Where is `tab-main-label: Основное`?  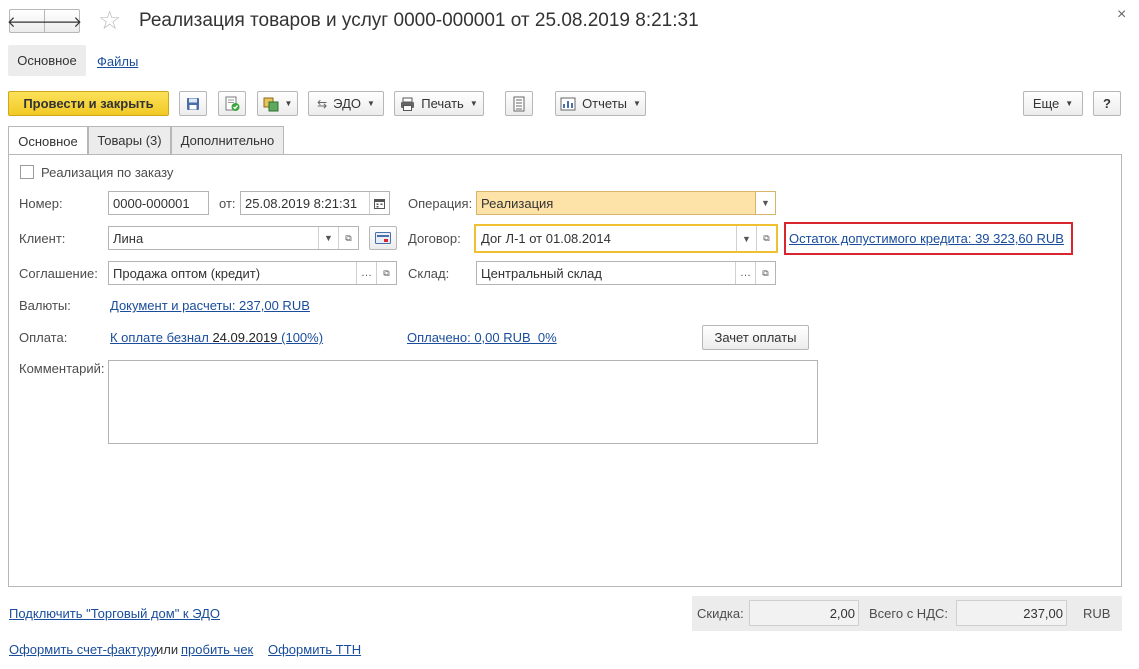
tab-main-label: Основное is located at coordinates (48, 141).